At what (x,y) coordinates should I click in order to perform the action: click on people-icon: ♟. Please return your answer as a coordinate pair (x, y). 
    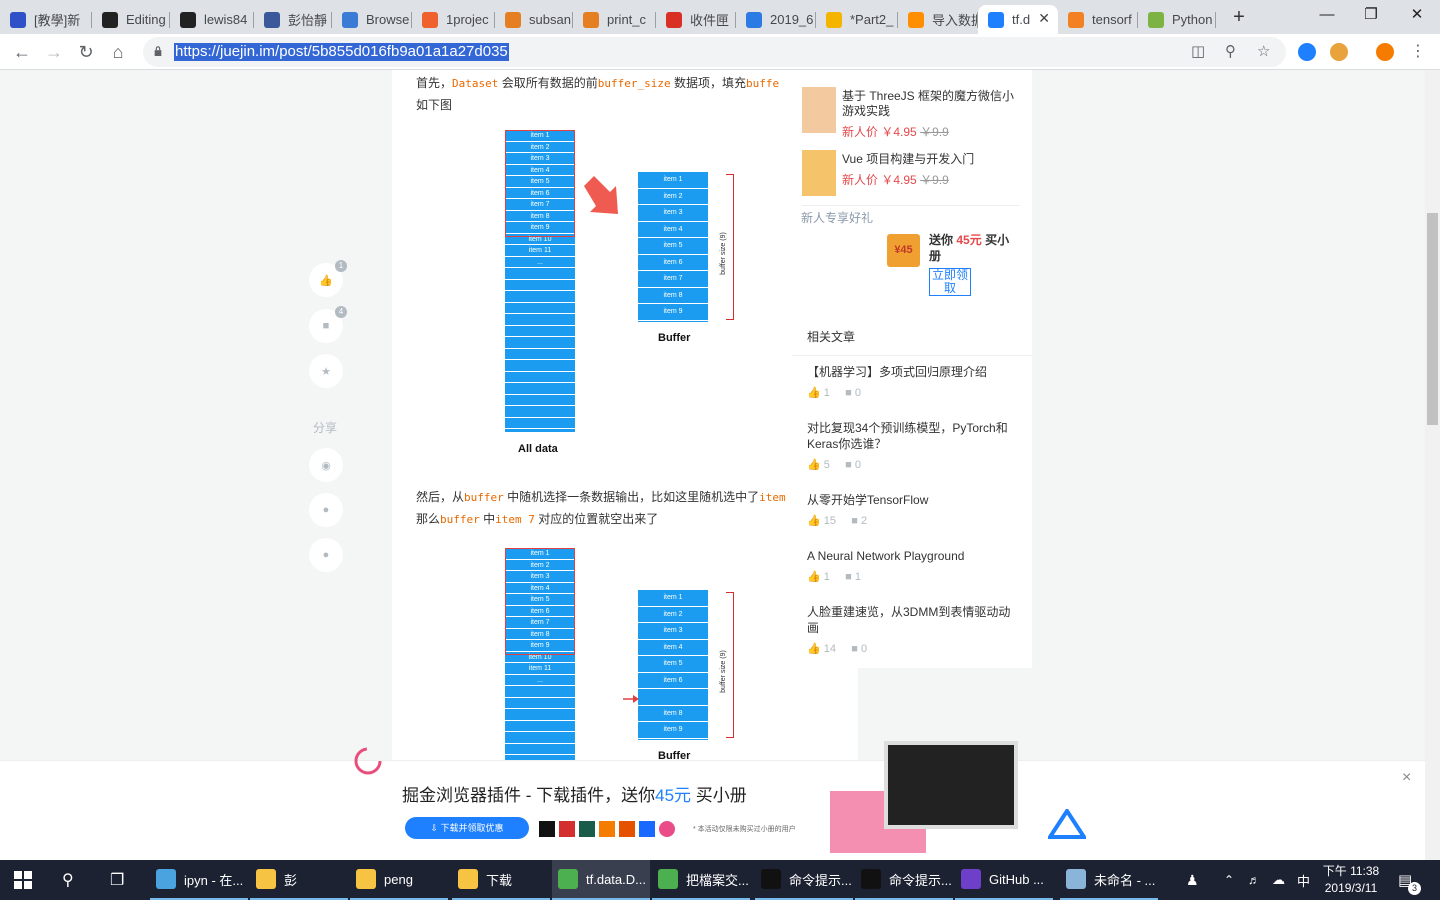
    Looking at the image, I should click on (1192, 880).